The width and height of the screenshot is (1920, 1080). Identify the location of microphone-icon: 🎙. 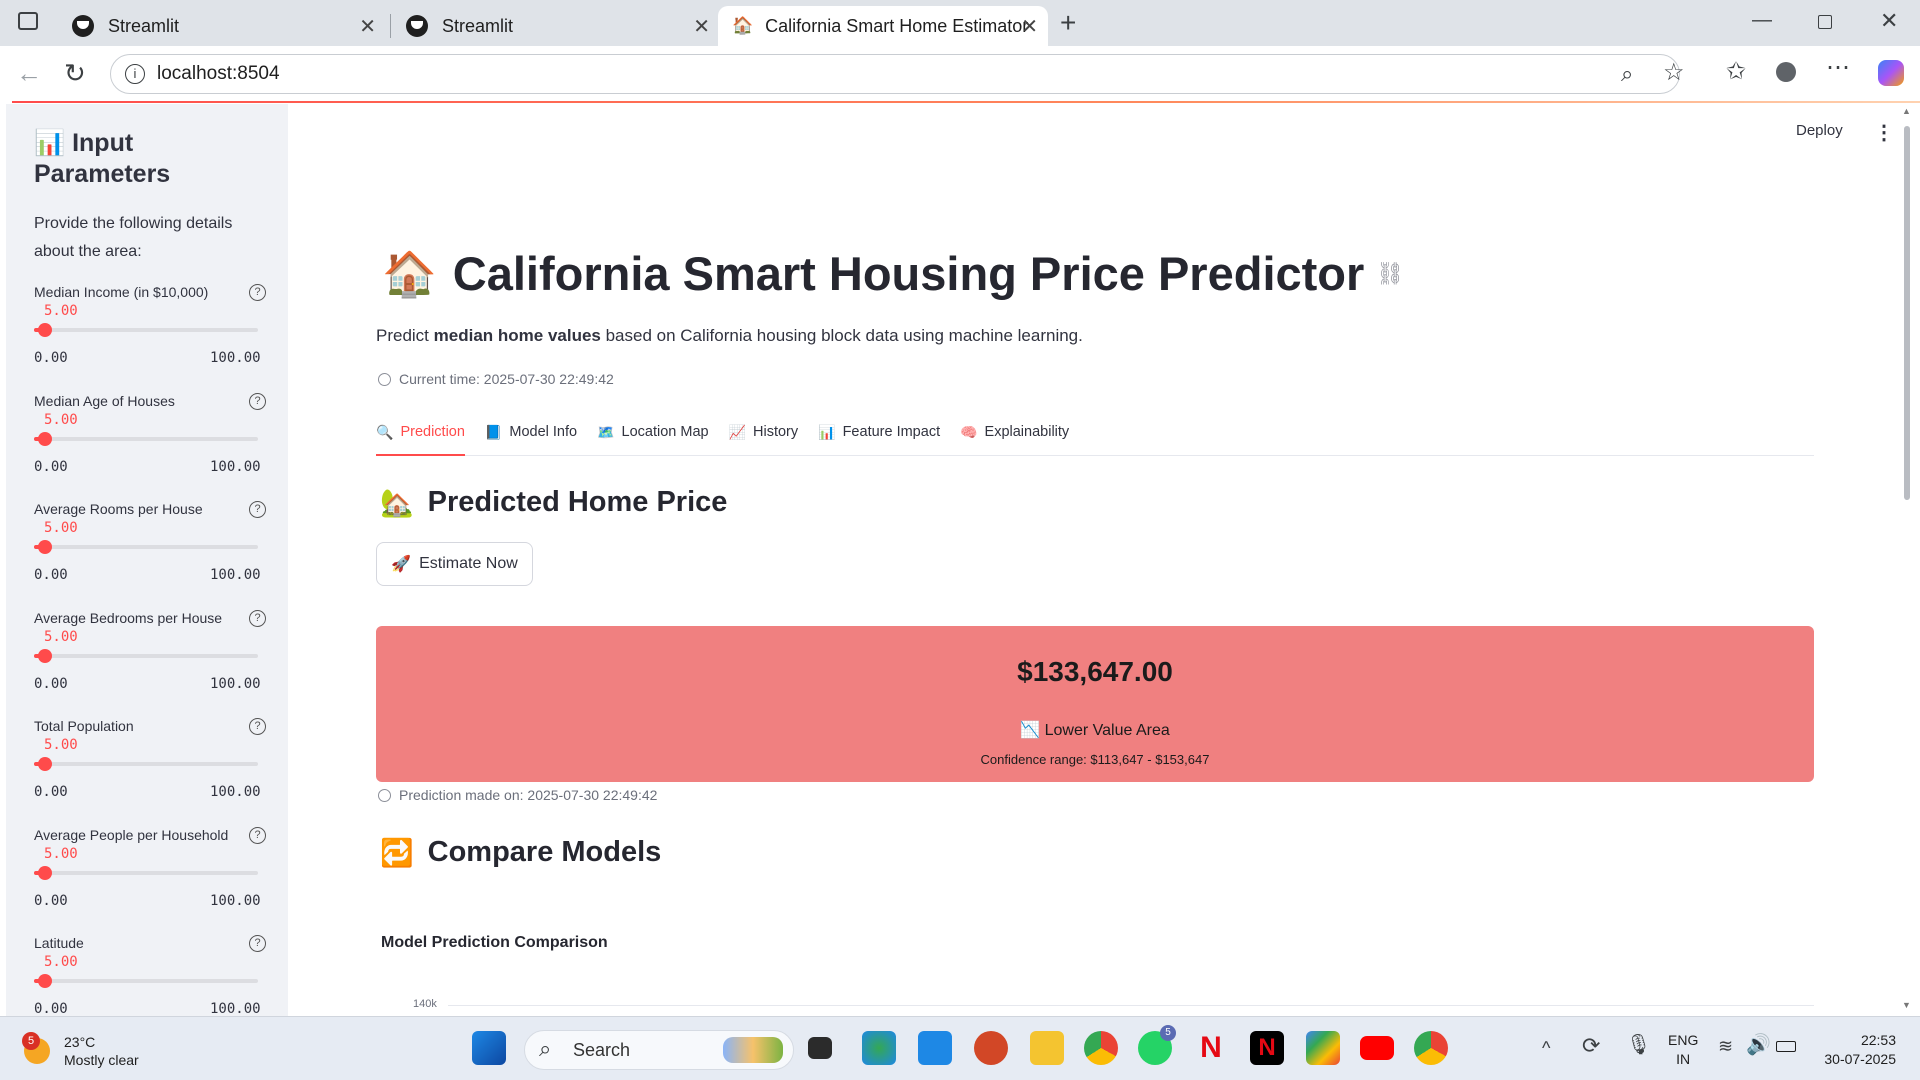
(1638, 1045).